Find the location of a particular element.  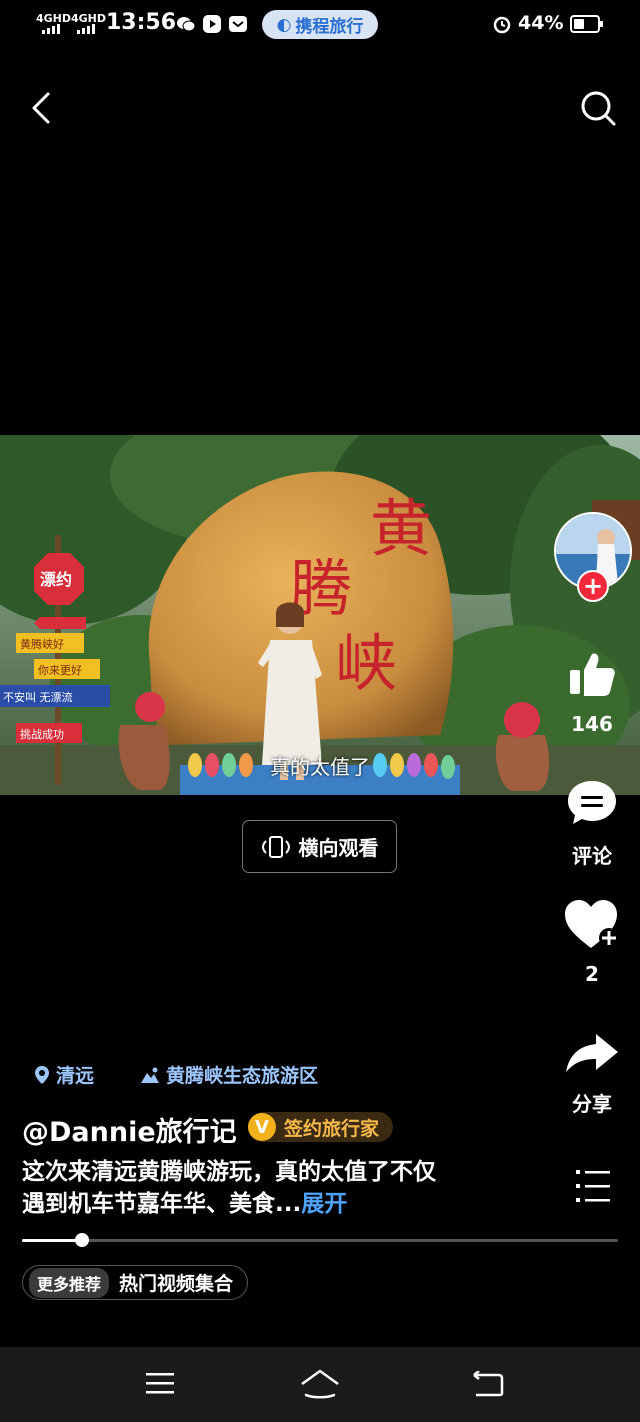

app-badge: ◐ 携程旅行 is located at coordinates (320, 24).